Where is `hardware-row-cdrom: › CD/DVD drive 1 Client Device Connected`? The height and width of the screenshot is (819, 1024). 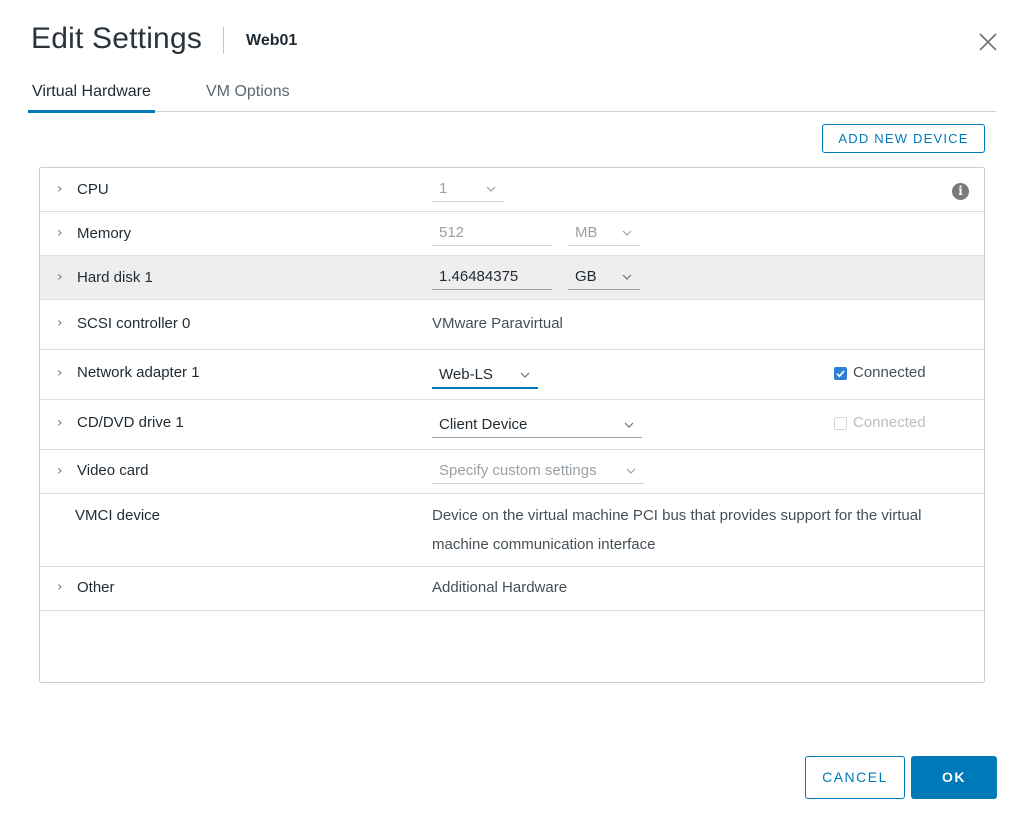 hardware-row-cdrom: › CD/DVD drive 1 Client Device Connected is located at coordinates (512, 425).